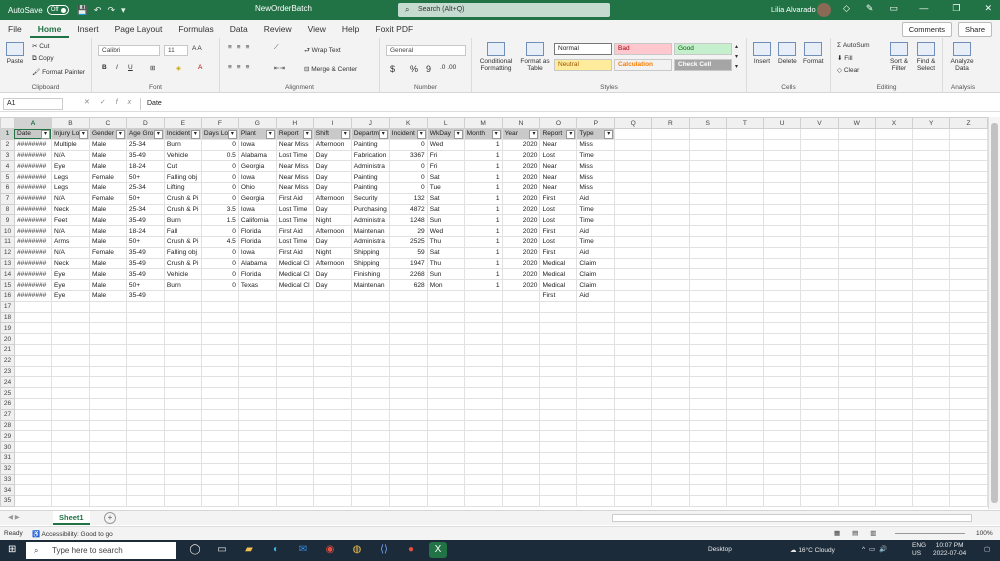 The height and width of the screenshot is (561, 1000). Describe the element at coordinates (445, 220) in the screenshot. I see `cell: Sun` at that location.